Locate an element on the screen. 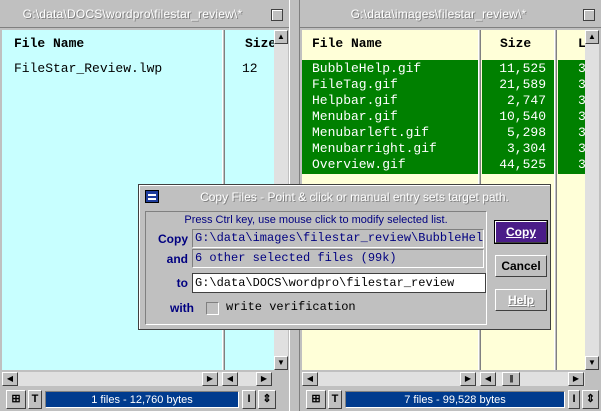 Image resolution: width=601 pixels, height=411 pixels. right-file-size: 11,525 is located at coordinates (518, 69).